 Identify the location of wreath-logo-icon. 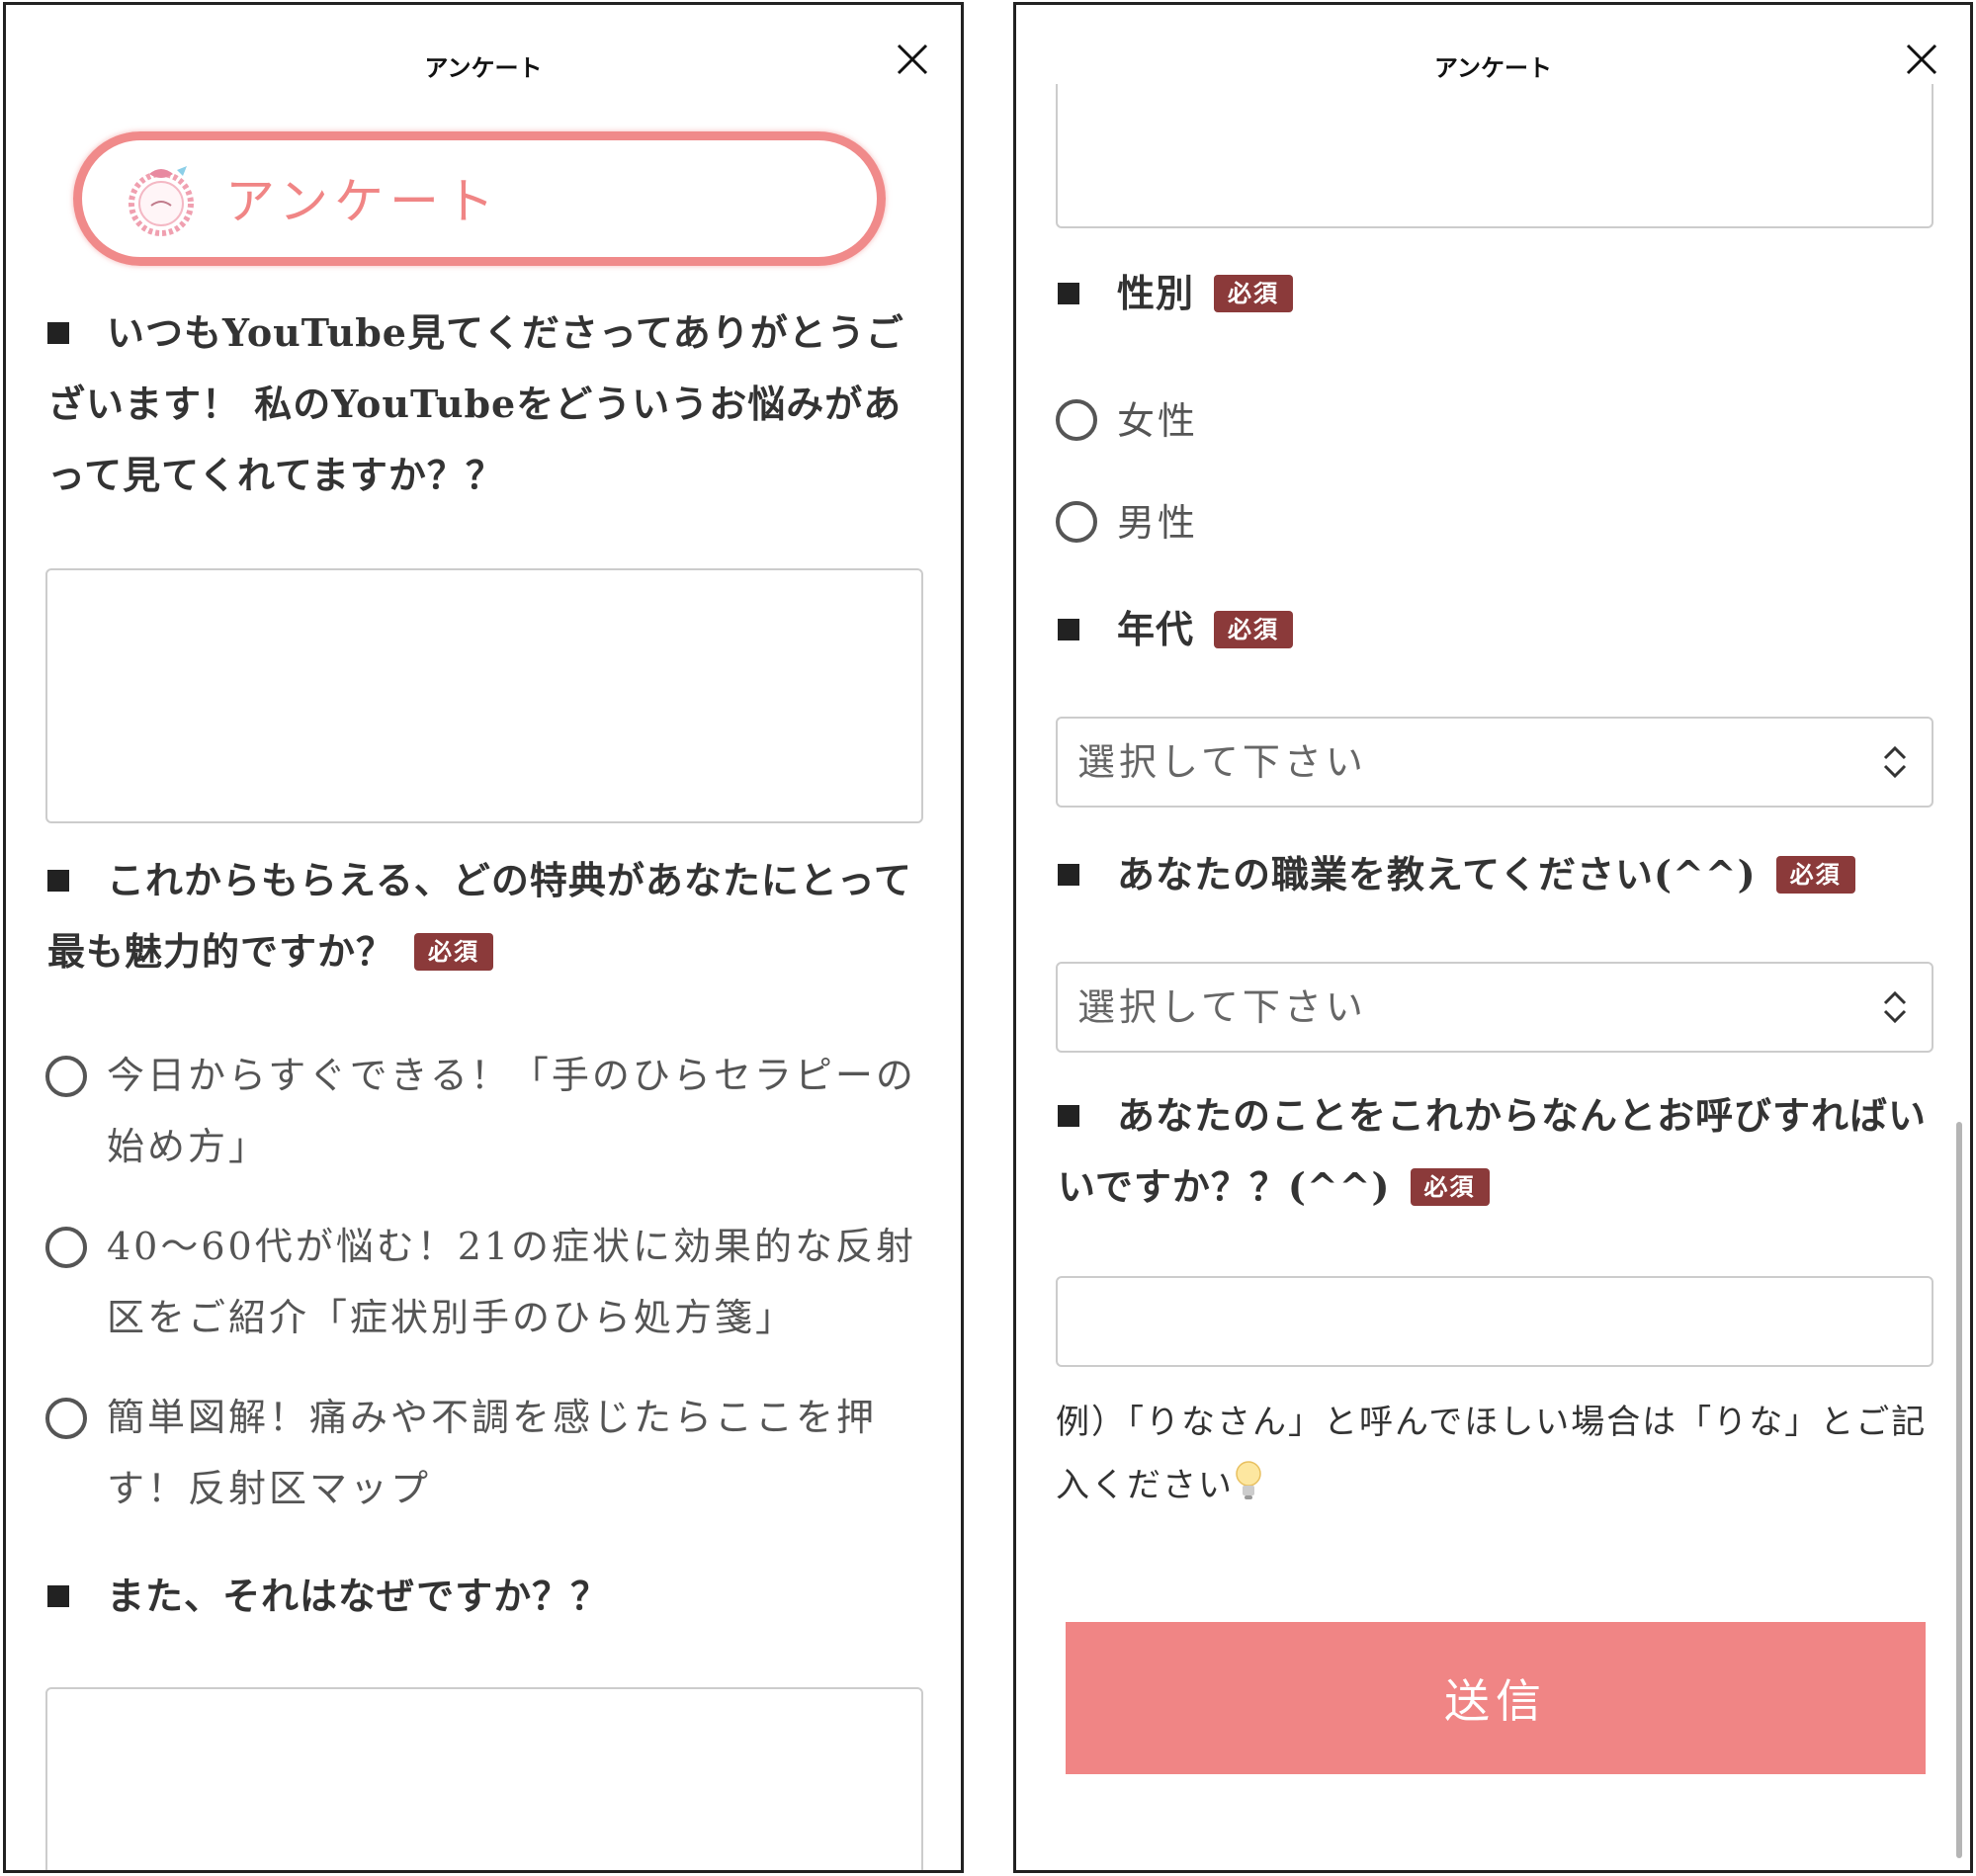
(162, 201).